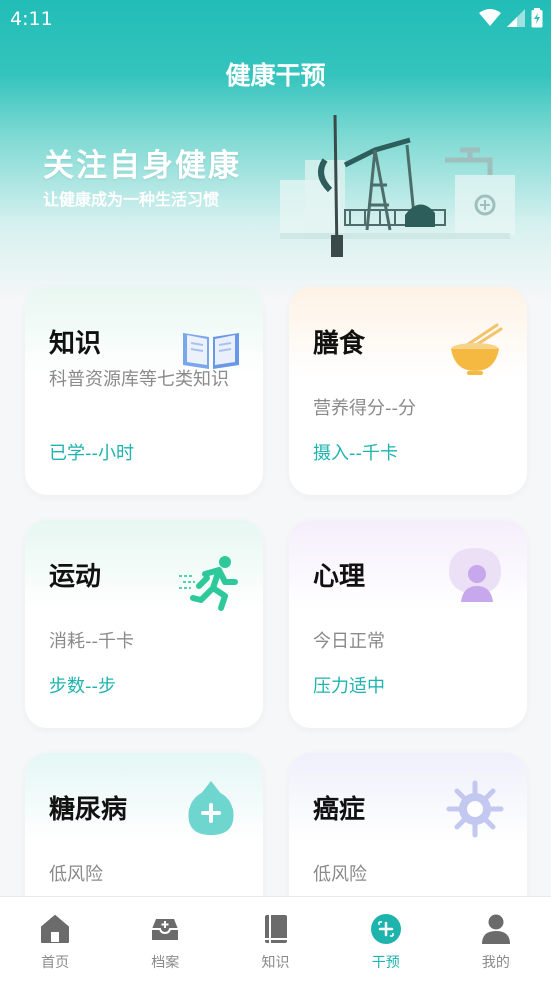  Describe the element at coordinates (495, 963) in the screenshot. I see `tab-label: 我的` at that location.